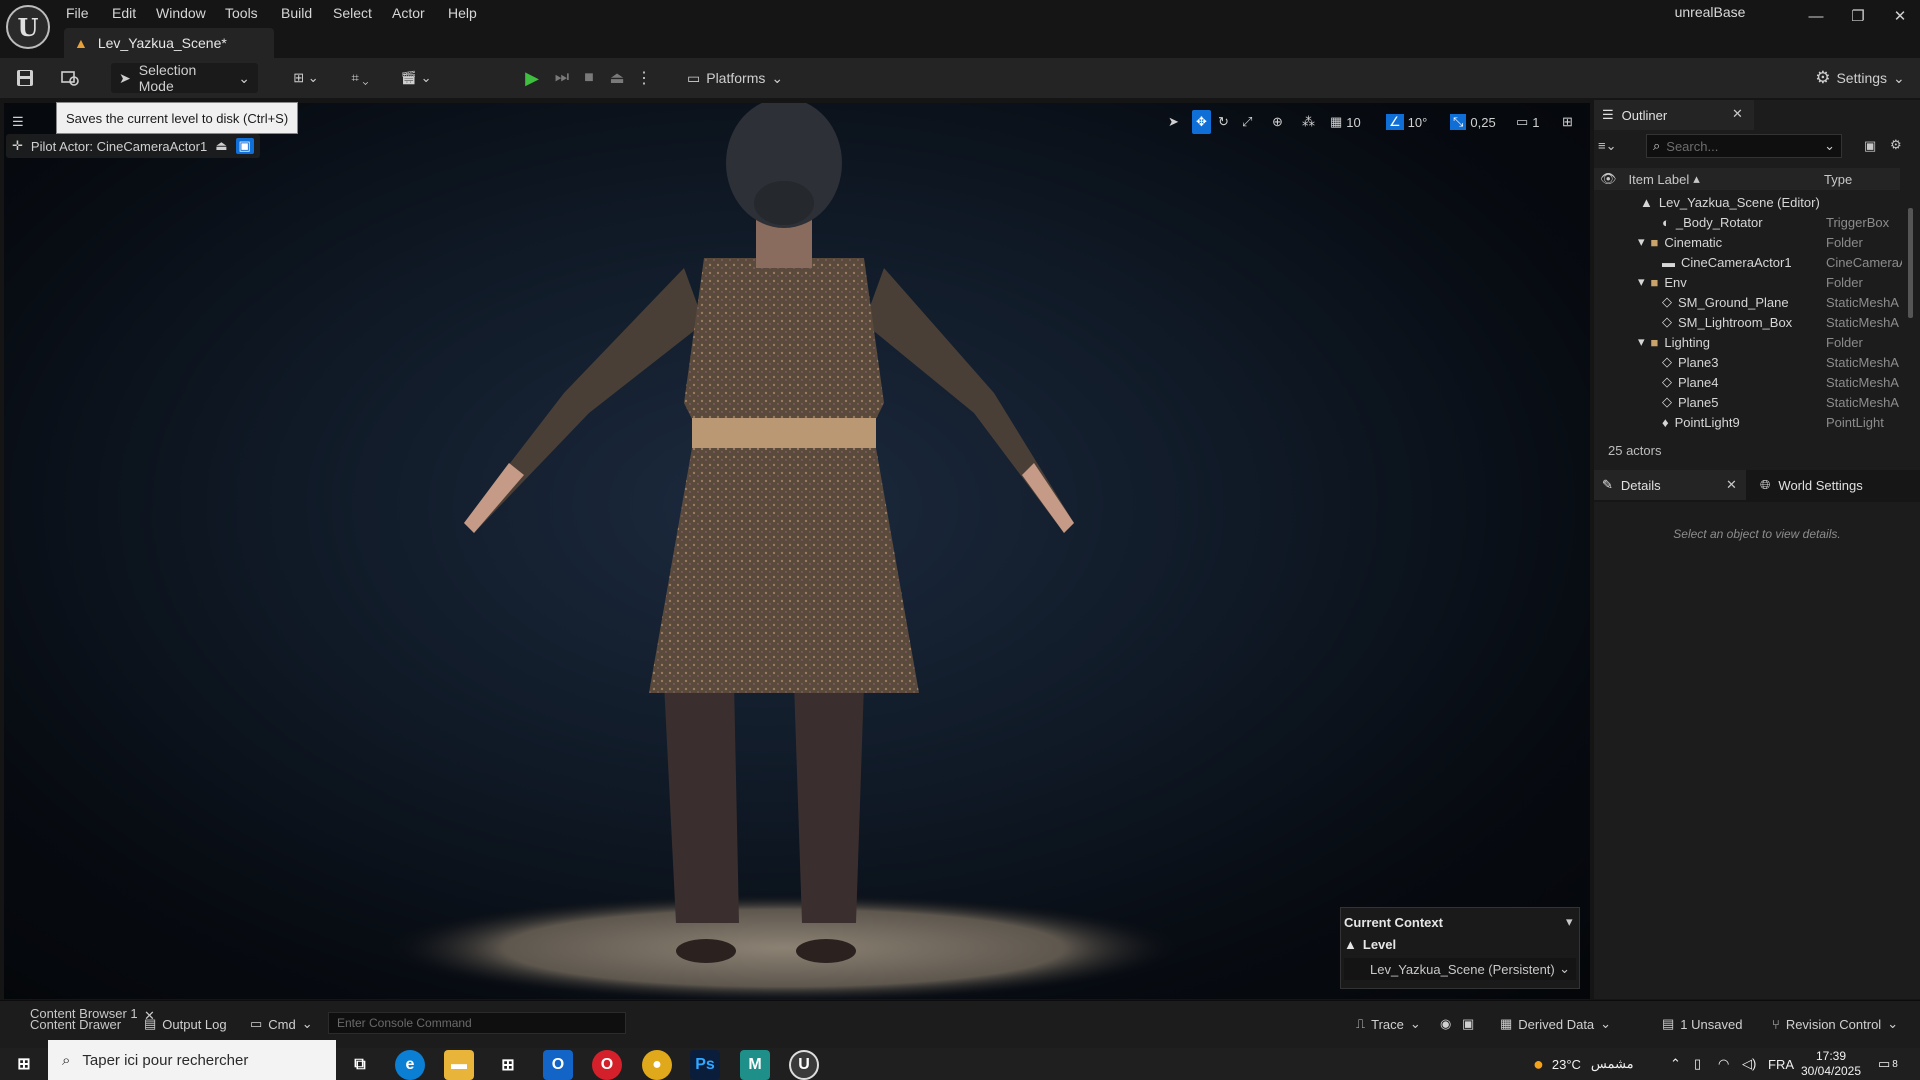  Describe the element at coordinates (306, 78) in the screenshot. I see `add-actor-icon: ⊞ ⌄` at that location.